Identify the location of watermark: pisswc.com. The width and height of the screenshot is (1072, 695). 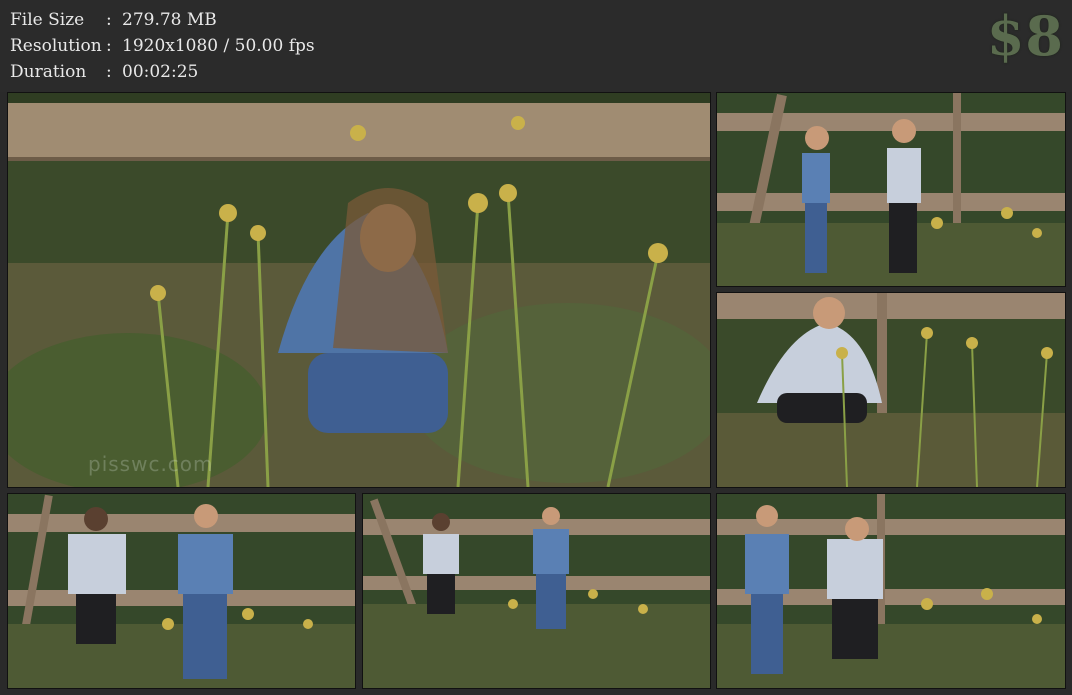
(151, 464).